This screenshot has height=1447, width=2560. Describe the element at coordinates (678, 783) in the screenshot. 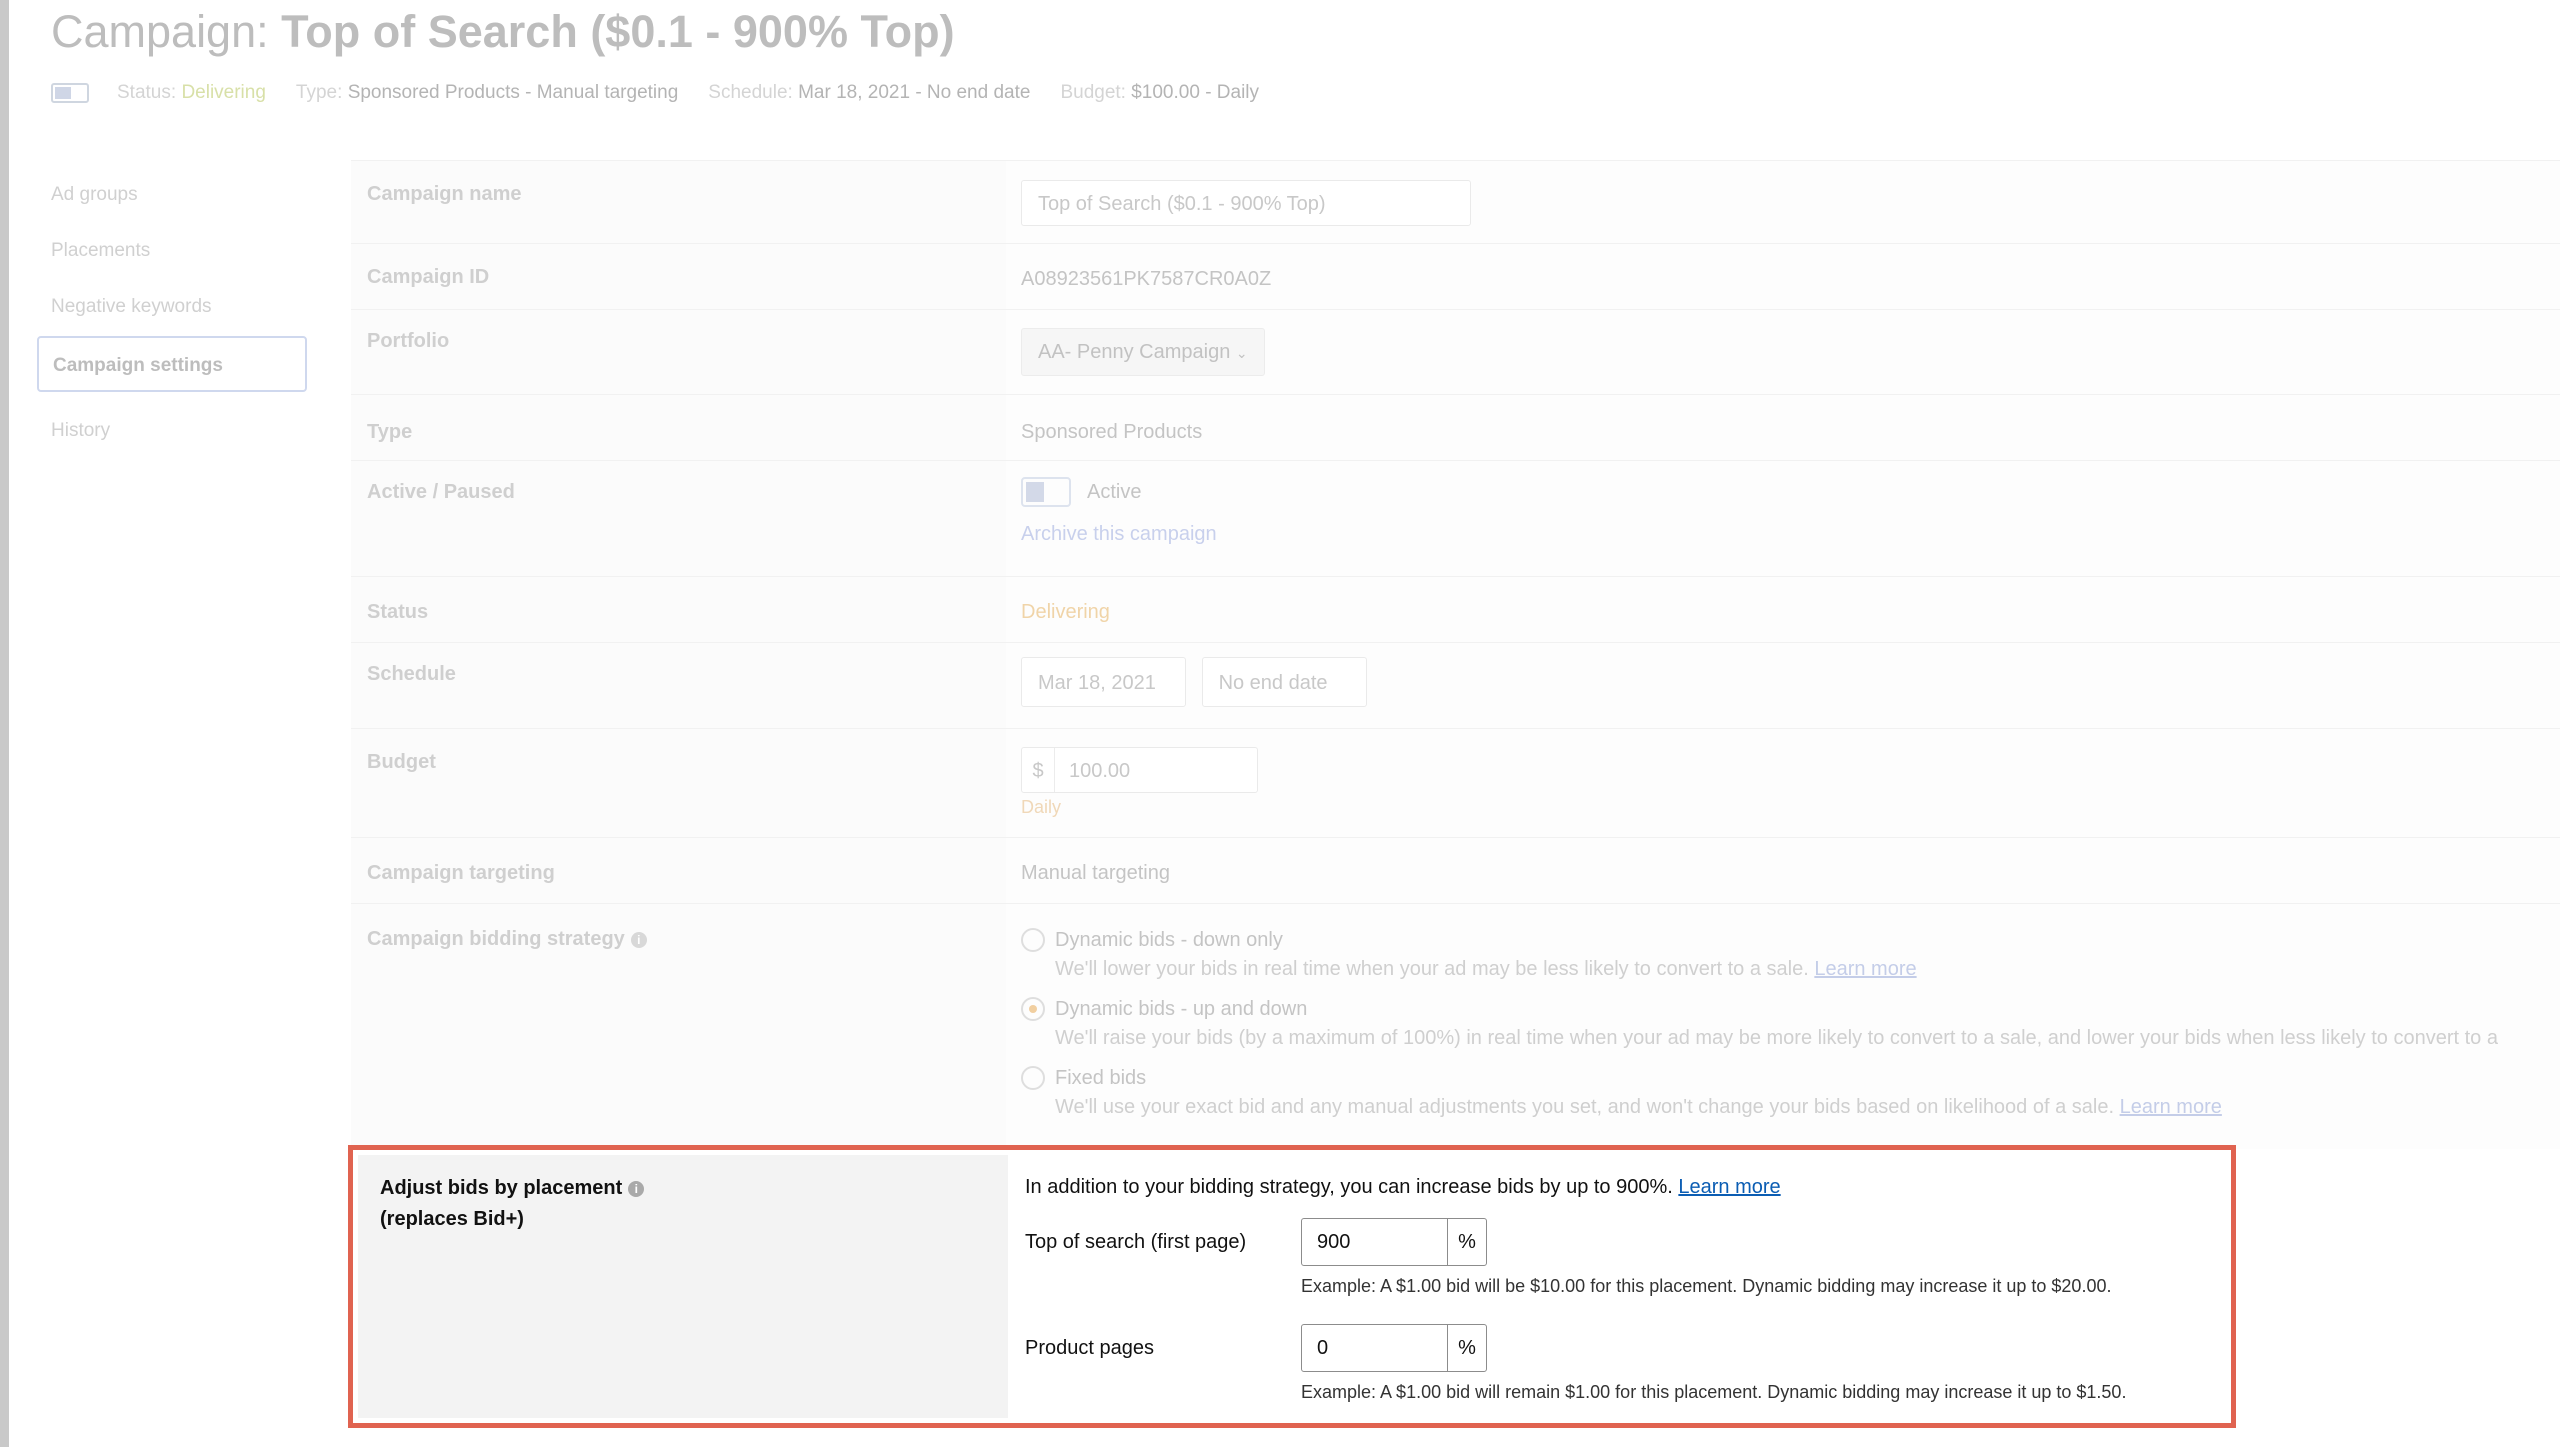

I see `budget-label: Budget` at that location.